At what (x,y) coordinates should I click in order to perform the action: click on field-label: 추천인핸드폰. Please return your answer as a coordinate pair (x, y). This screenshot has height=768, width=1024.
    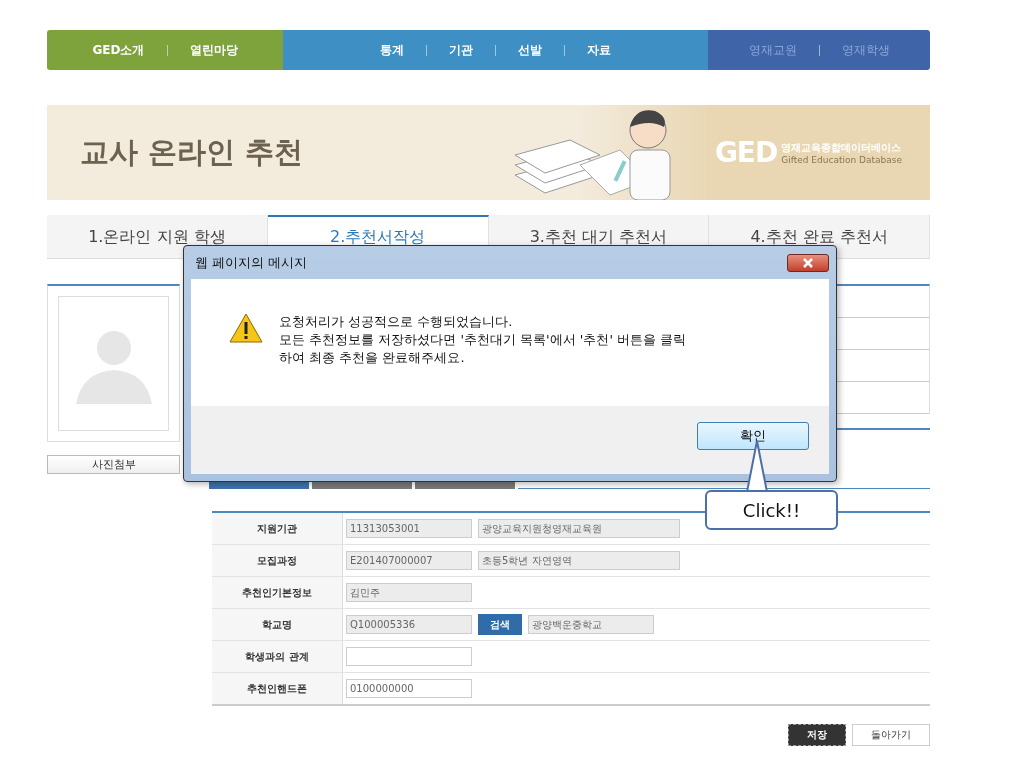
    Looking at the image, I should click on (277, 688).